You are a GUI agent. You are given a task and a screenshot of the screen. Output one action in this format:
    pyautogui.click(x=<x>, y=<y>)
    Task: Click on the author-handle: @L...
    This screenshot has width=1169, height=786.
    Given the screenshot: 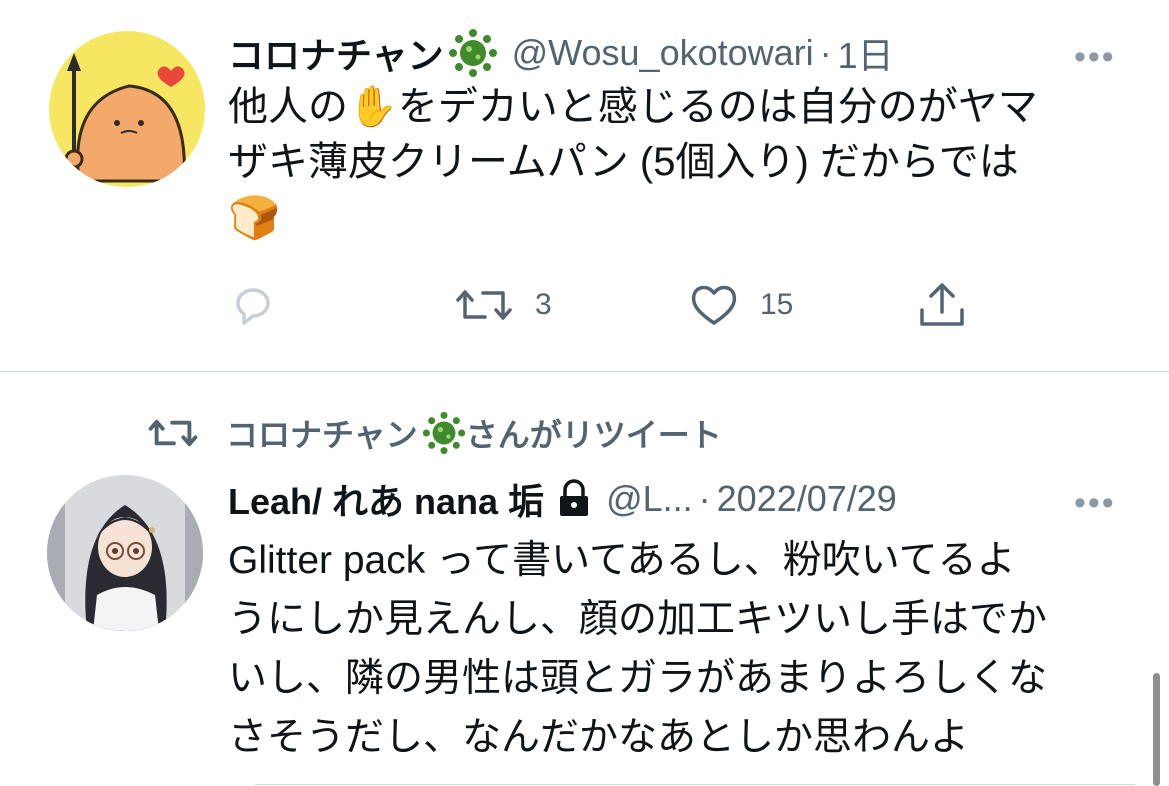 What is the action you would take?
    pyautogui.click(x=649, y=499)
    